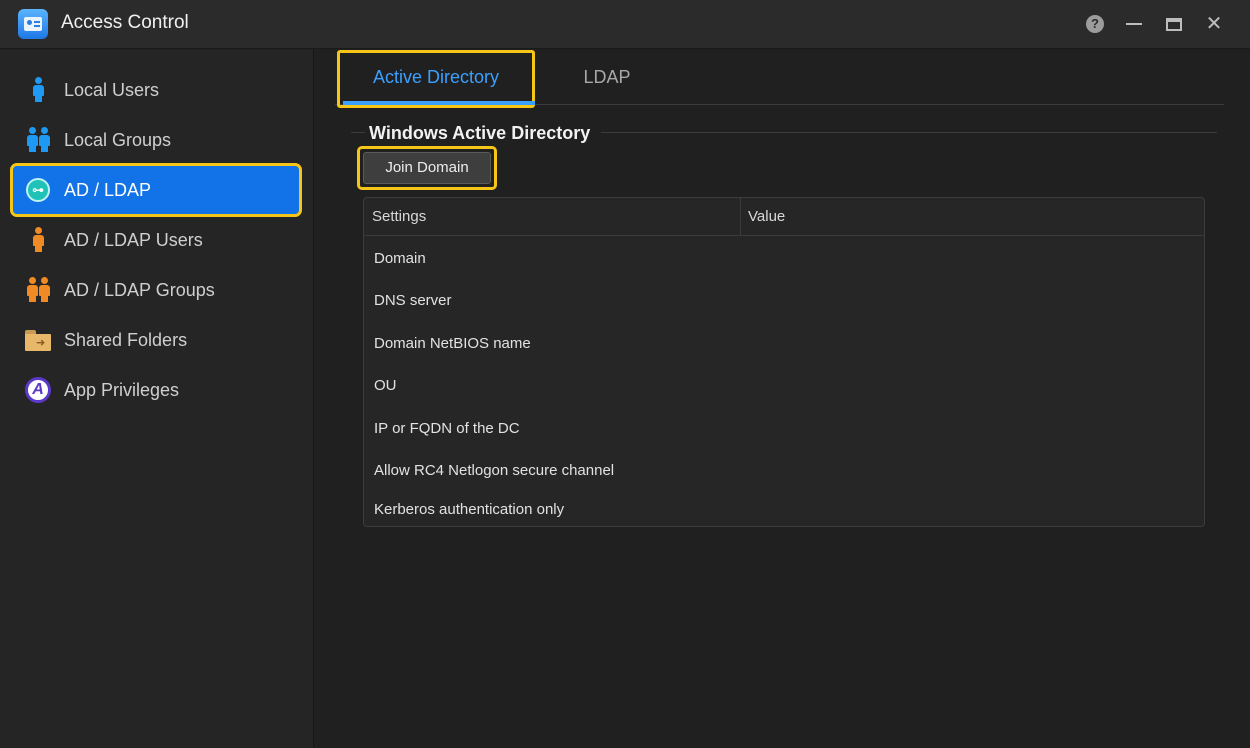 The width and height of the screenshot is (1250, 748). What do you see at coordinates (740, 217) in the screenshot?
I see `column-resize-handle` at bounding box center [740, 217].